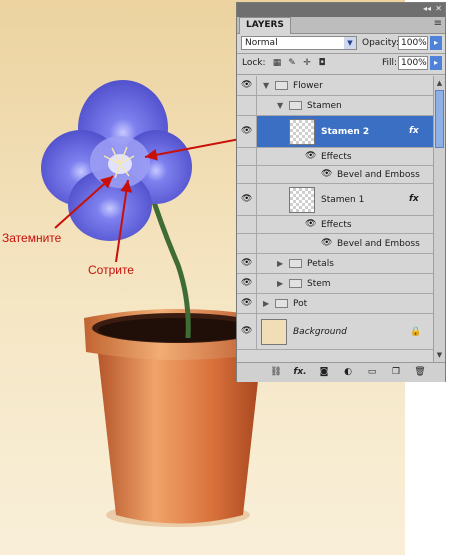 This screenshot has width=450, height=555. Describe the element at coordinates (324, 372) in the screenshot. I see `mask-icon: ◙` at that location.